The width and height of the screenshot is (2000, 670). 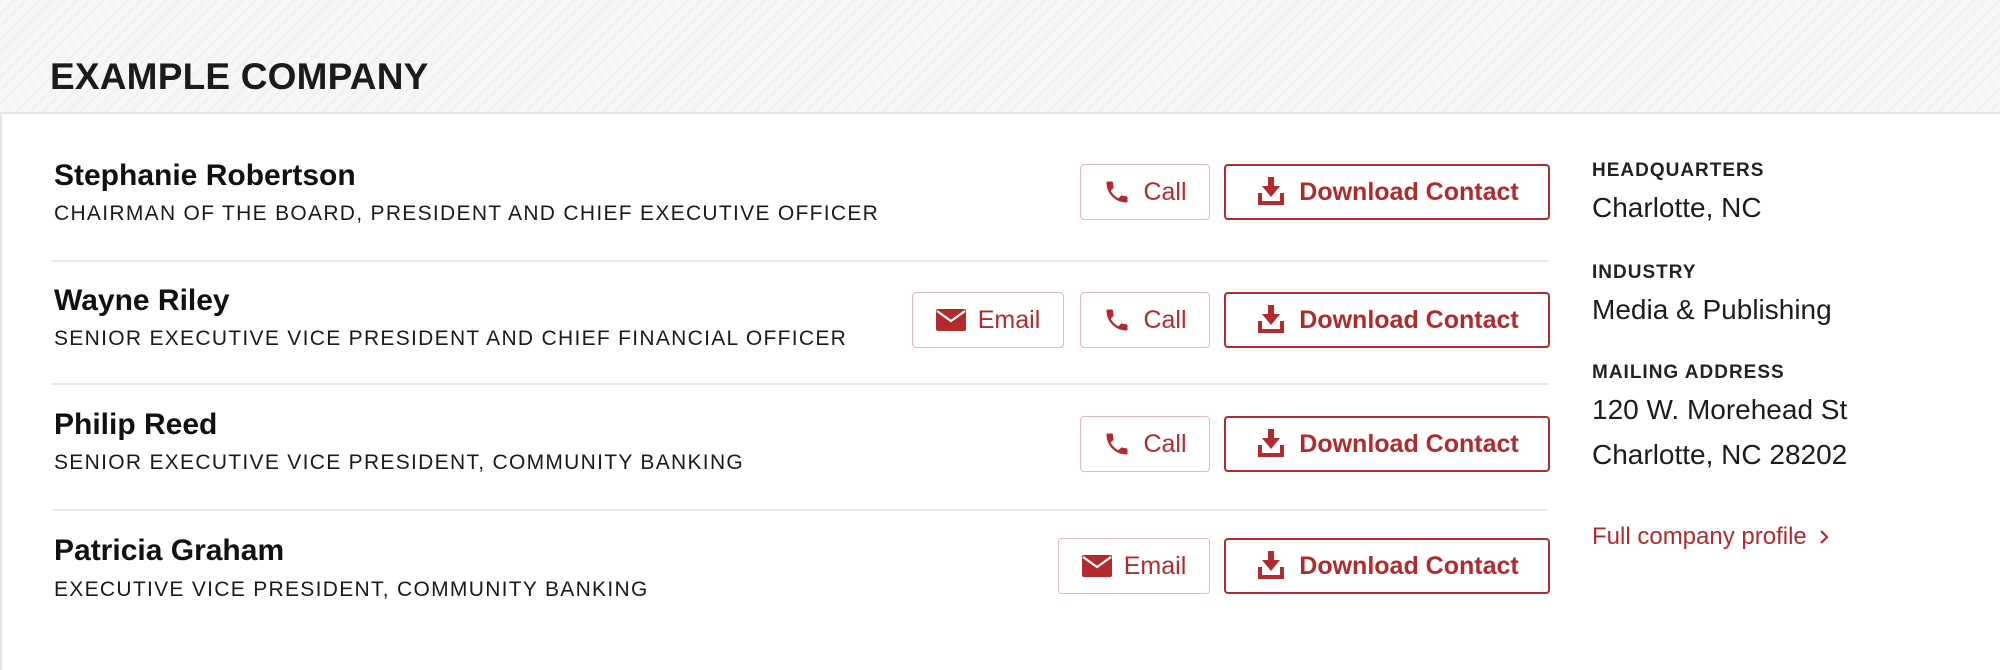 What do you see at coordinates (1644, 272) in the screenshot?
I see `industry-label: INDUSTRY` at bounding box center [1644, 272].